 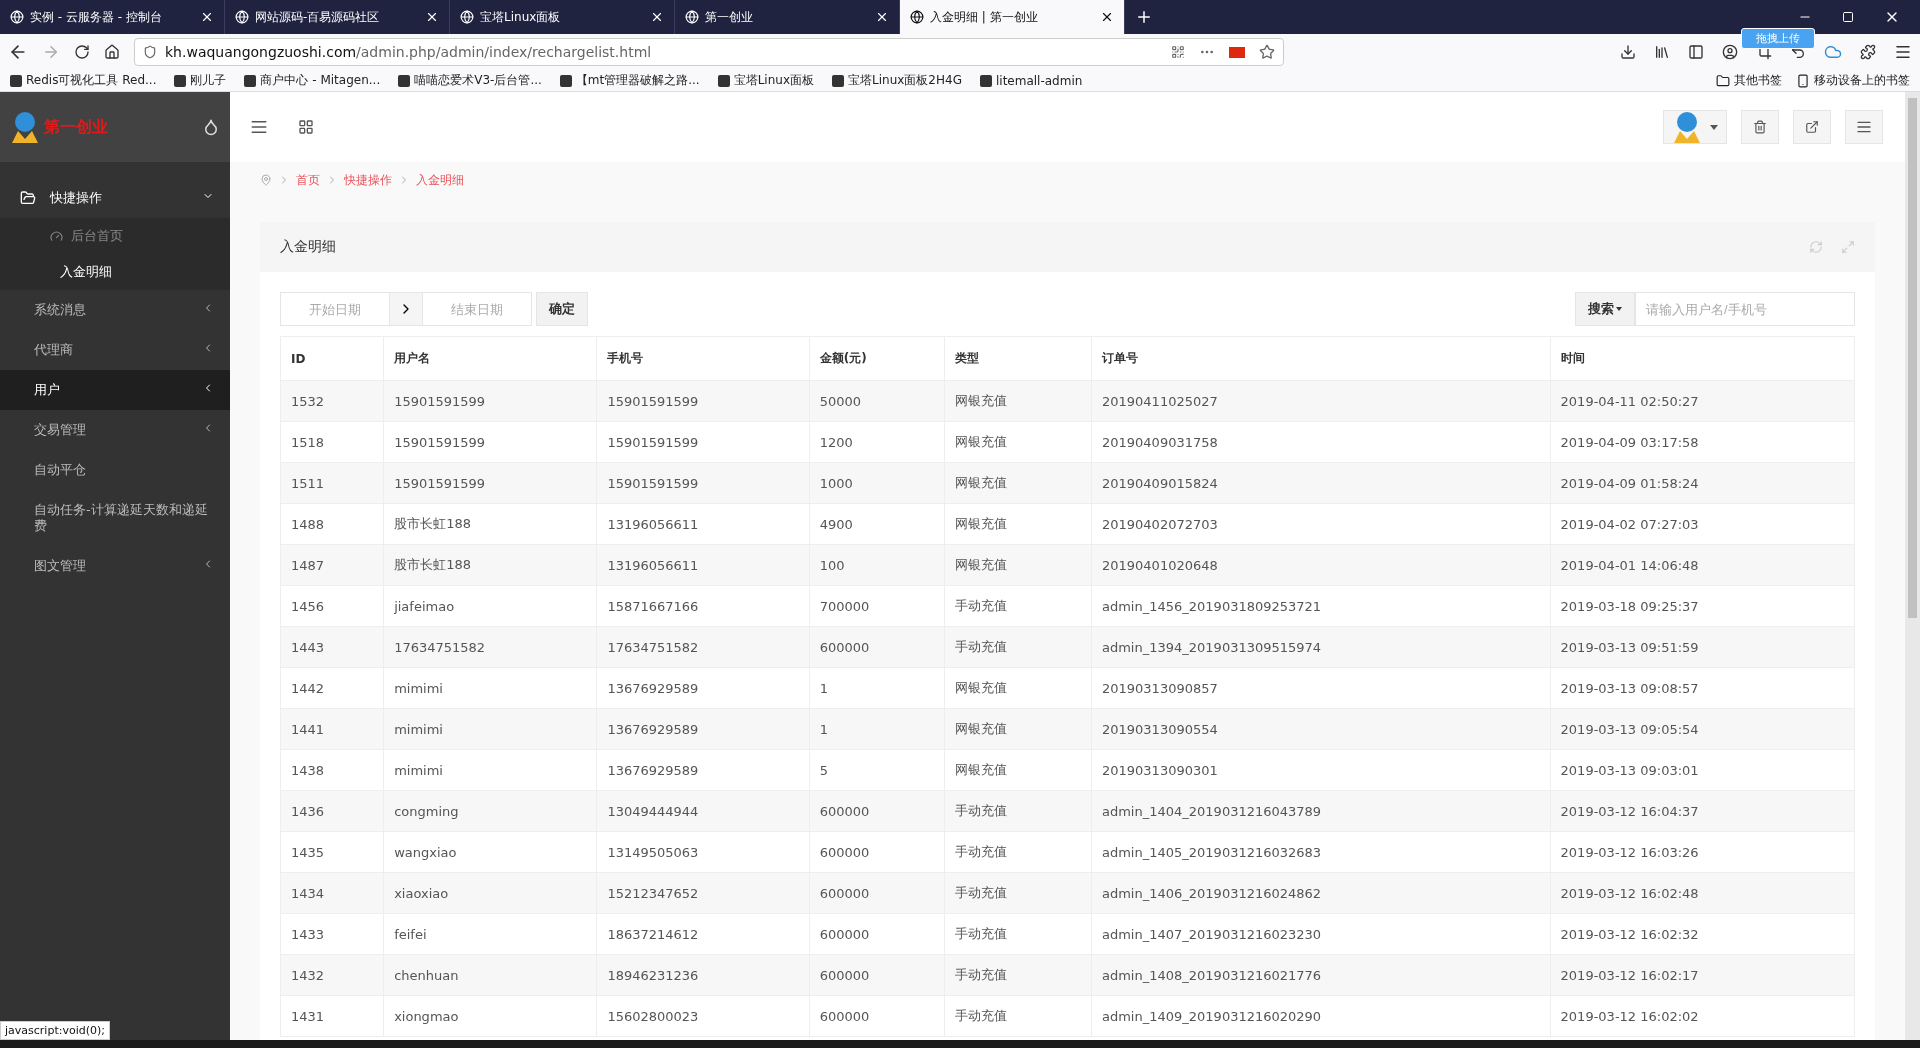 I want to click on library-icon, so click(x=1662, y=52).